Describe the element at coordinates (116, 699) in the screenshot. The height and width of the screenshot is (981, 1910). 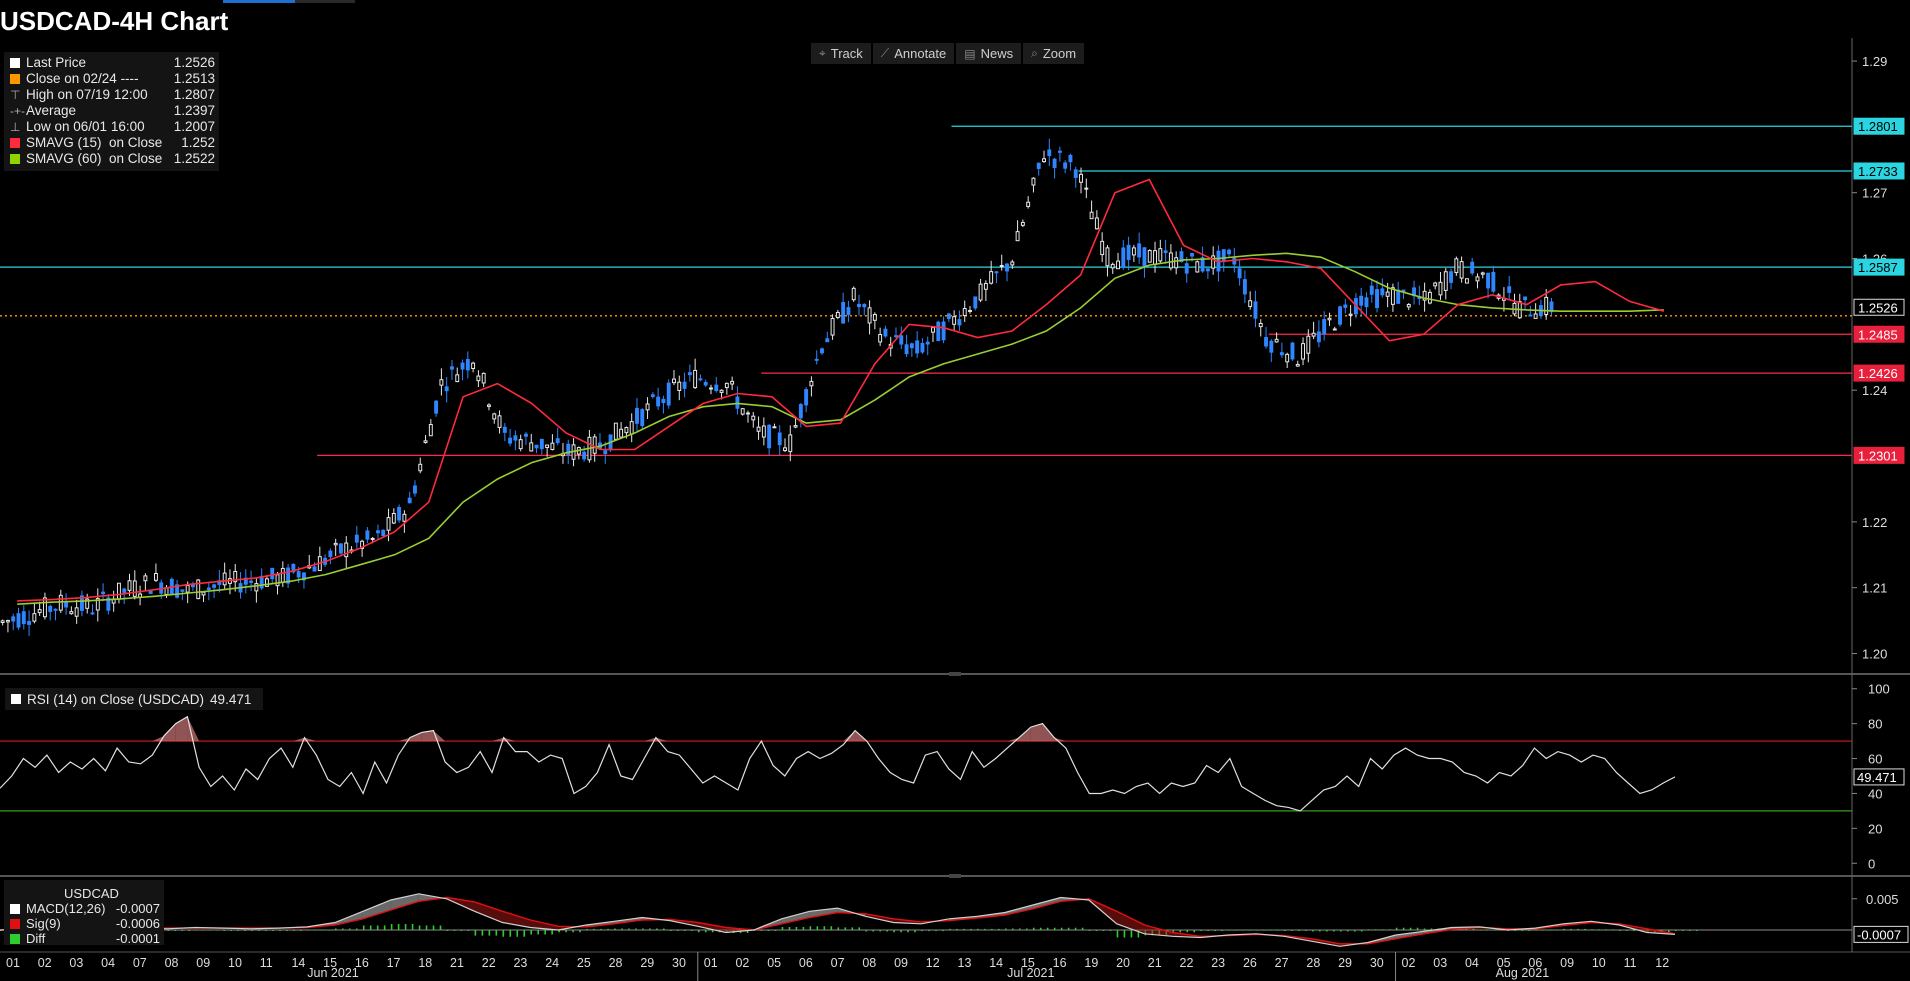
I see `rsi-legend-label: RSI (14) on Close (USDCAD)` at that location.